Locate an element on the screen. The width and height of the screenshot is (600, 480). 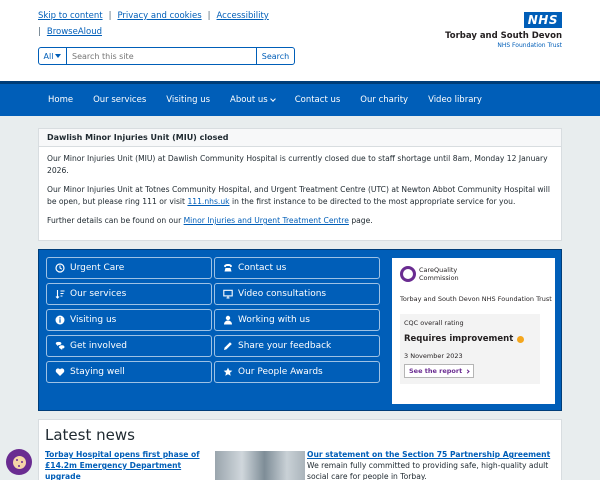
privacy-link: Privacy and cookies is located at coordinates (159, 16).